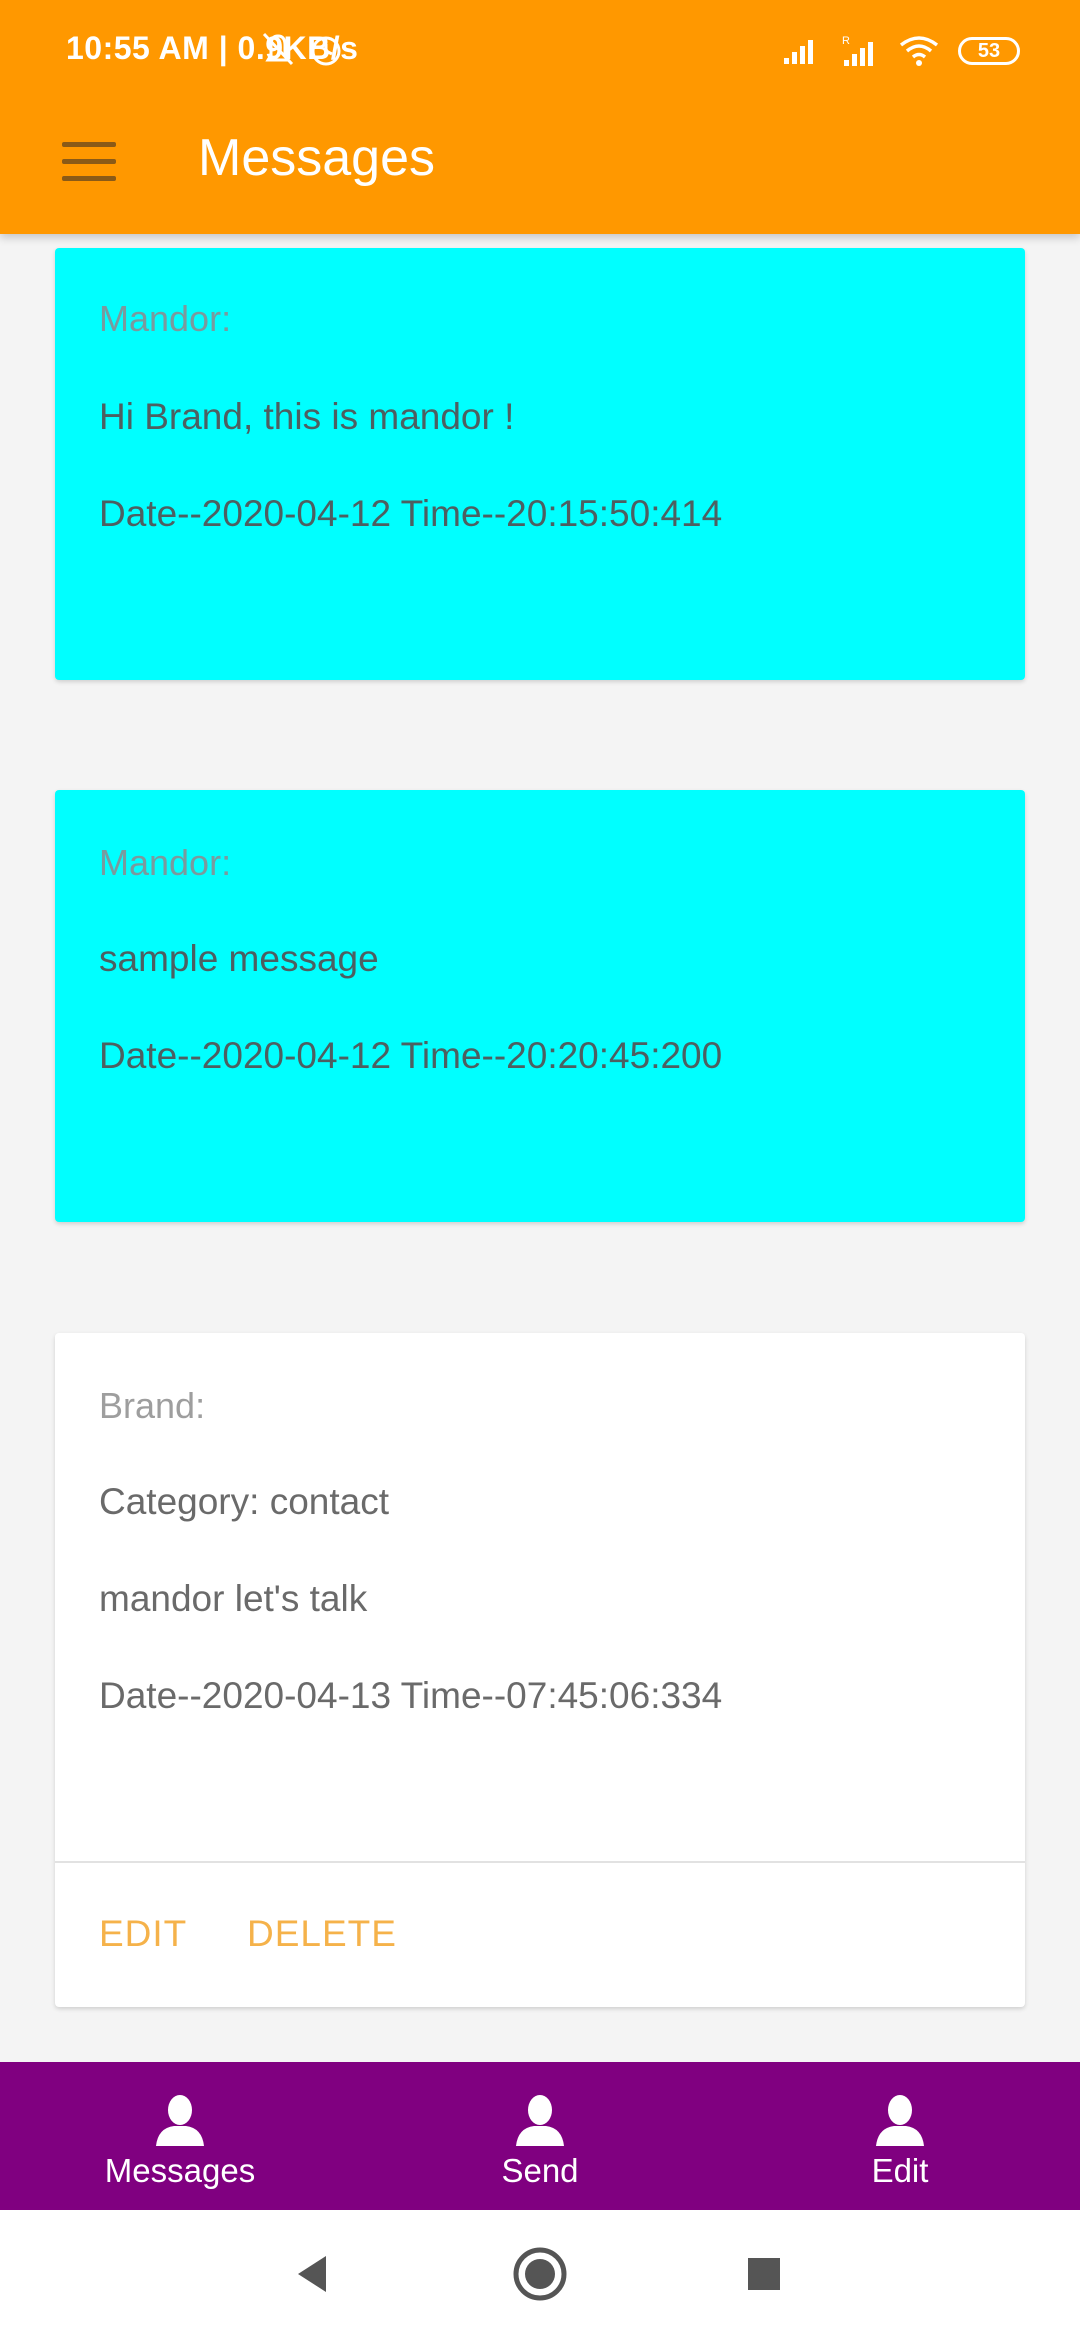 The height and width of the screenshot is (2340, 1080). I want to click on top-app-bar: 10:55 AM | 0.9KB/s R 53 Messages, so click(540, 117).